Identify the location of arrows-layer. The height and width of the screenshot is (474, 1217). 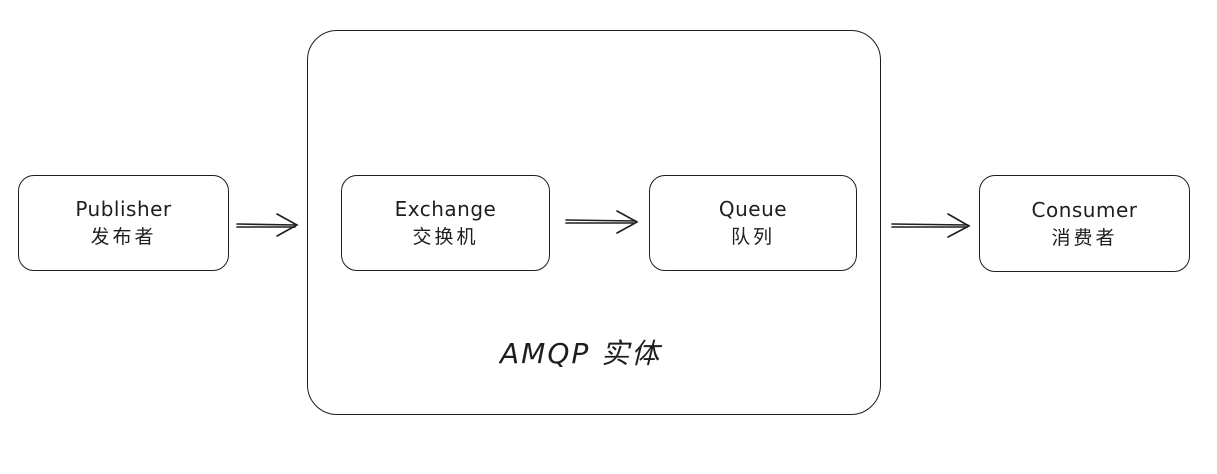
(603, 224).